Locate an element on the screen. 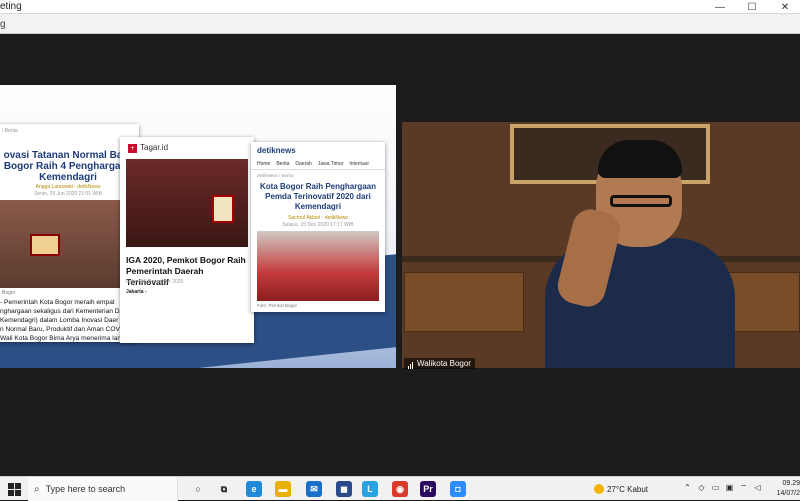 The width and height of the screenshot is (800, 501). premiere-icon: Pr is located at coordinates (428, 489).